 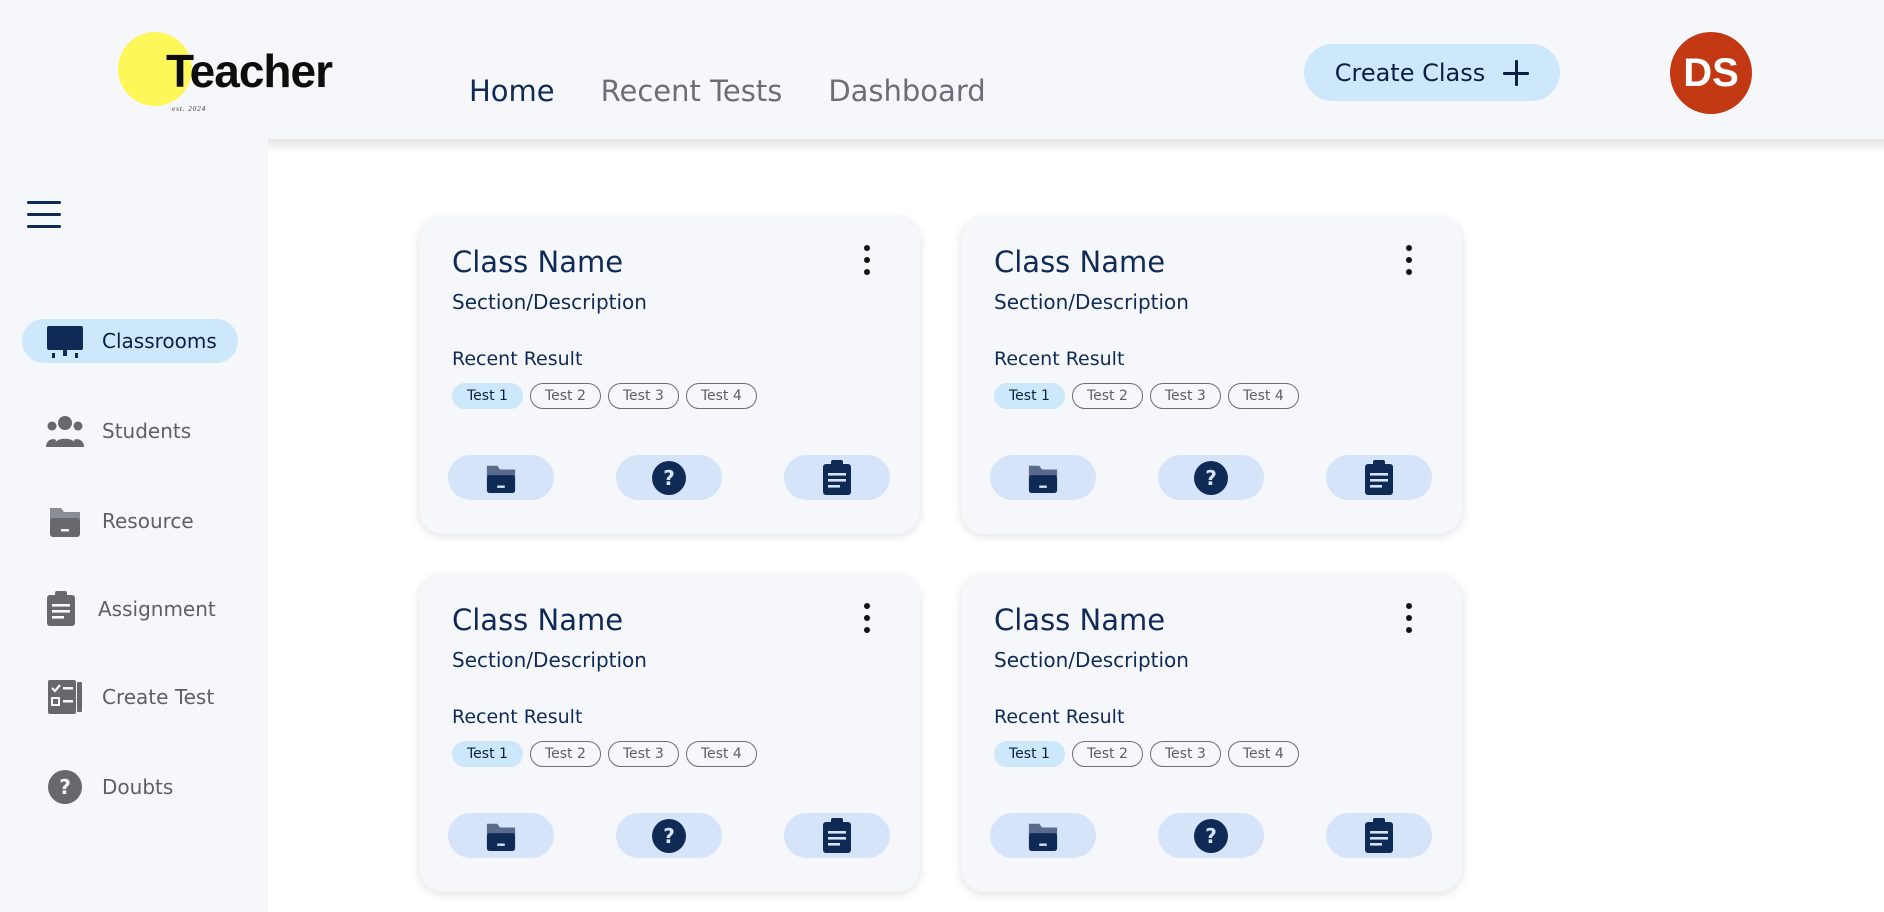 I want to click on nav-home: Home, so click(x=512, y=91).